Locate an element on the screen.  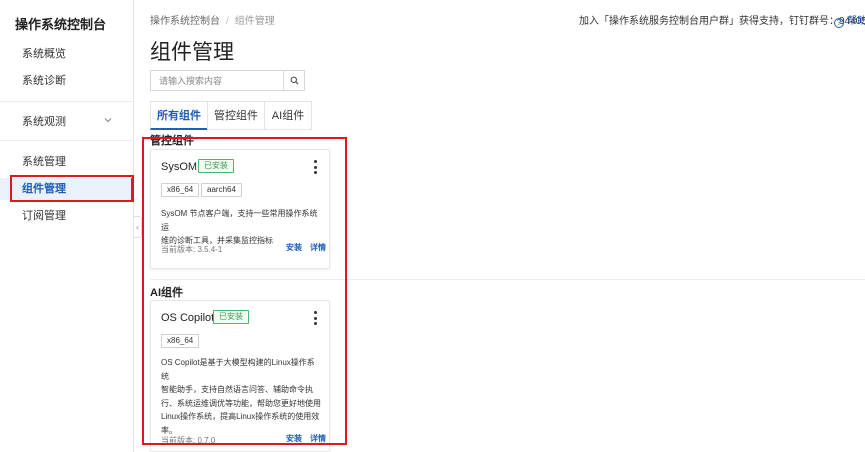
search-box is located at coordinates (227, 80).